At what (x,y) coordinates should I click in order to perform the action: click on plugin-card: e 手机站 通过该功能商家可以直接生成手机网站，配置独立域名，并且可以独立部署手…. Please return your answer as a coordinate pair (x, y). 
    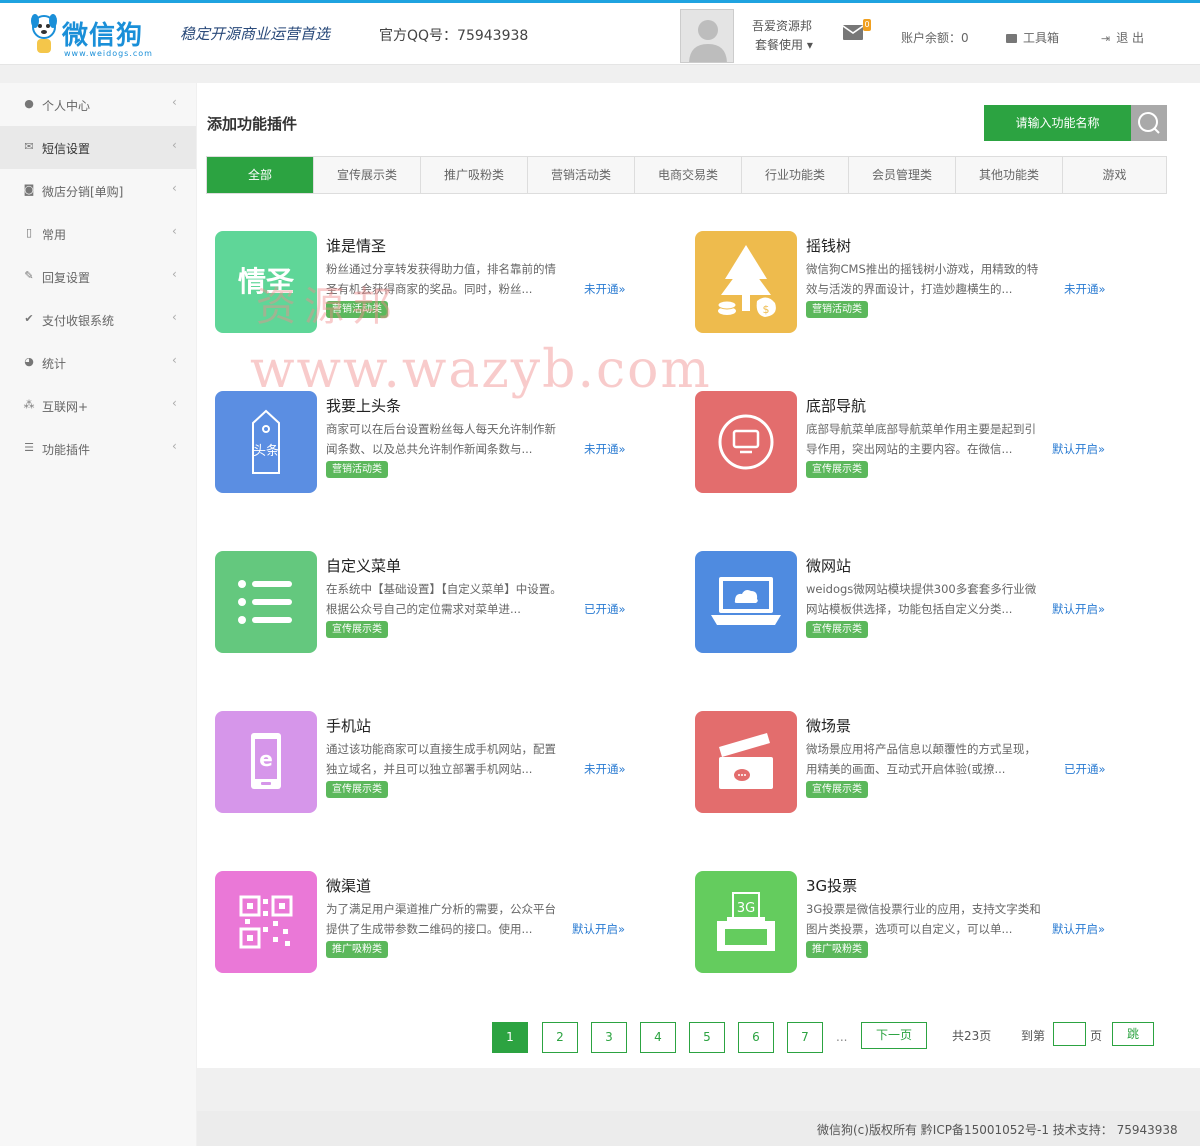
    Looking at the image, I should click on (445, 763).